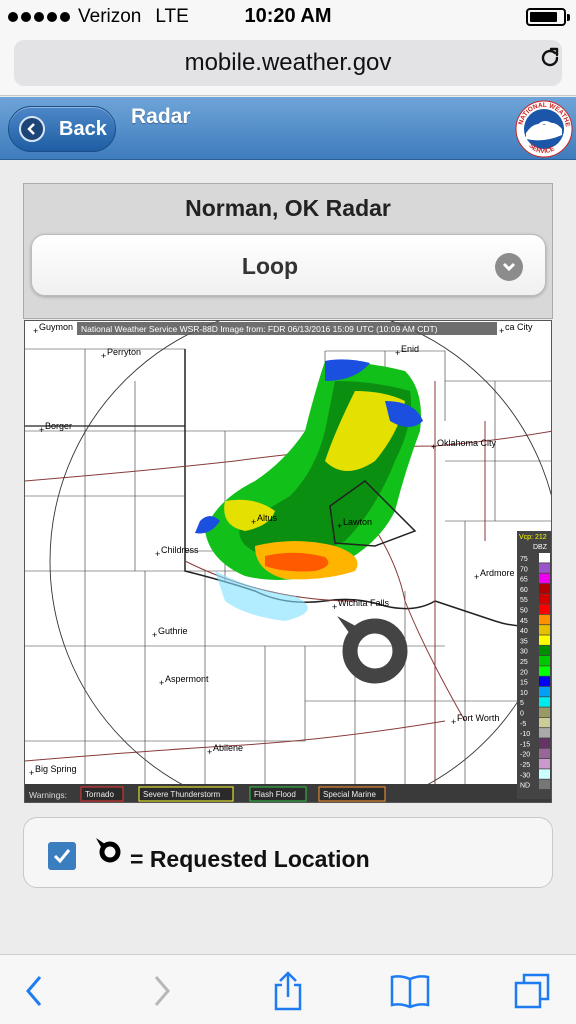 The height and width of the screenshot is (1024, 576). I want to click on radar-title-card: Norman, OK Radar Loop, so click(288, 251).